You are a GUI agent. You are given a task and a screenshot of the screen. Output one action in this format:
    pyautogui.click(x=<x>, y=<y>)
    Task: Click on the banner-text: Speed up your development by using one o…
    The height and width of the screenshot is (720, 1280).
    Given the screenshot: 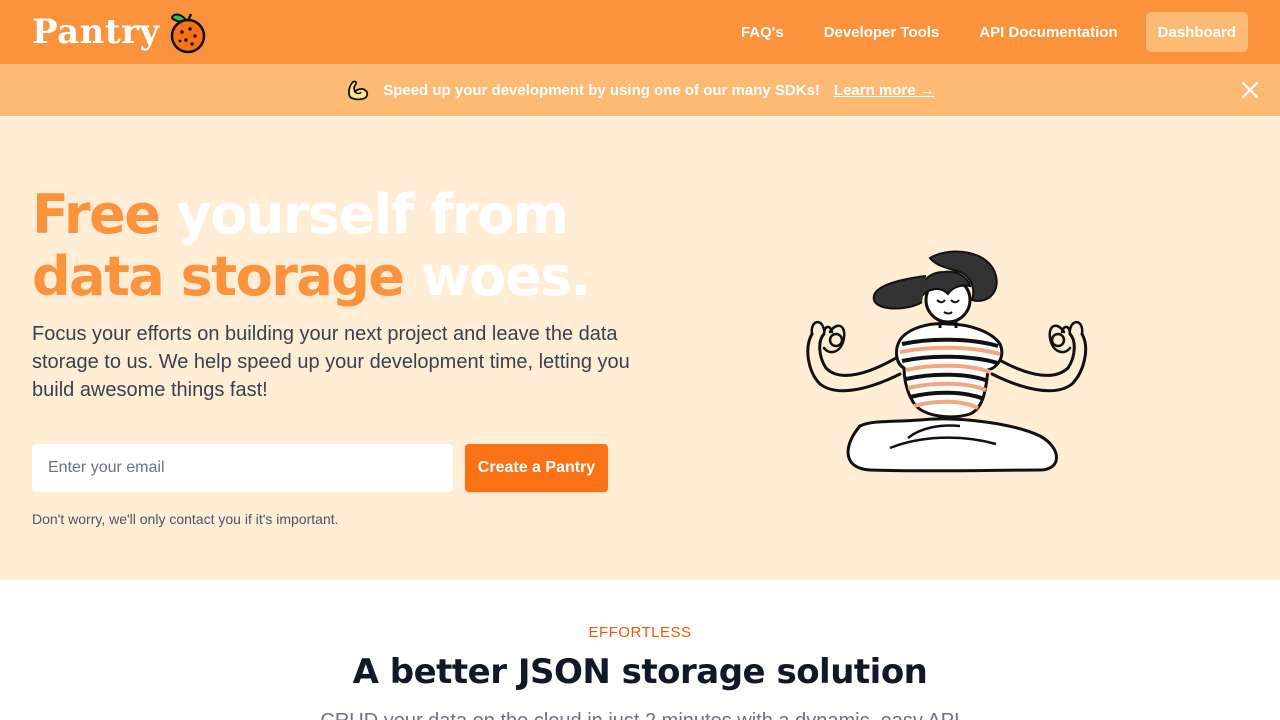 What is the action you would take?
    pyautogui.click(x=601, y=90)
    